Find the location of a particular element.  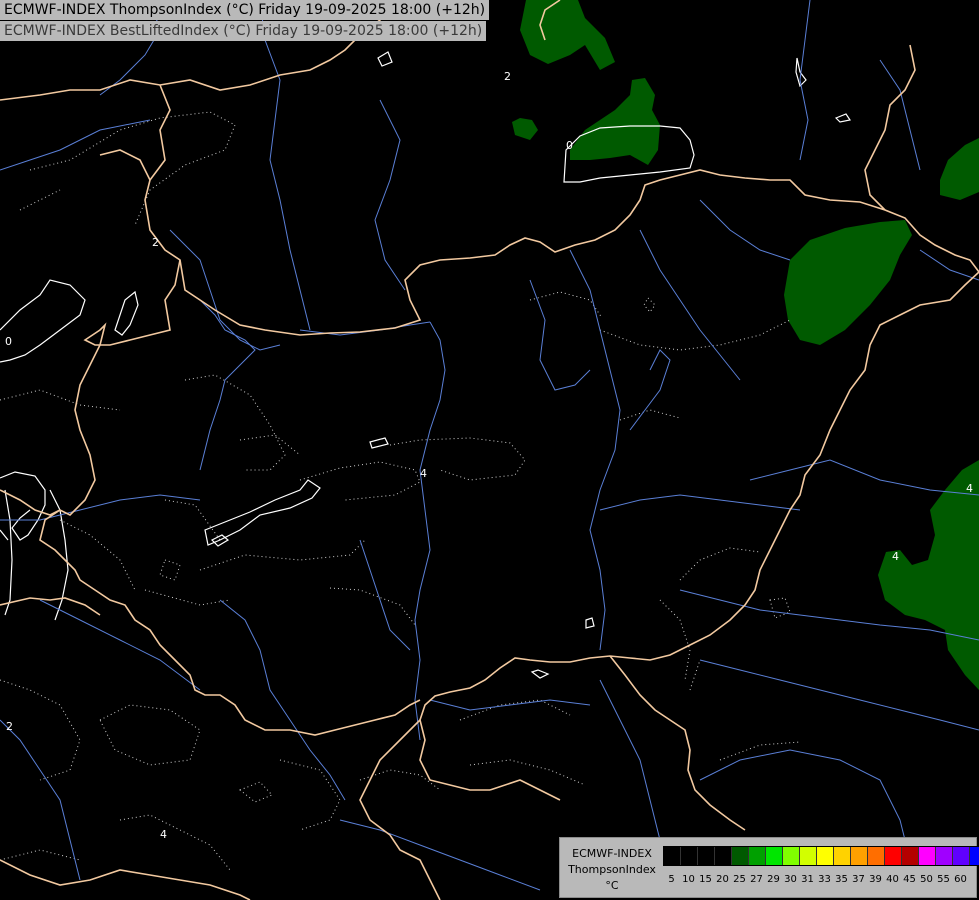

legend-tick-labels: 5 10 15 20 25 27 29 30 31 33 35 37 39 40 45 50 55 60 is located at coordinates (816, 880).